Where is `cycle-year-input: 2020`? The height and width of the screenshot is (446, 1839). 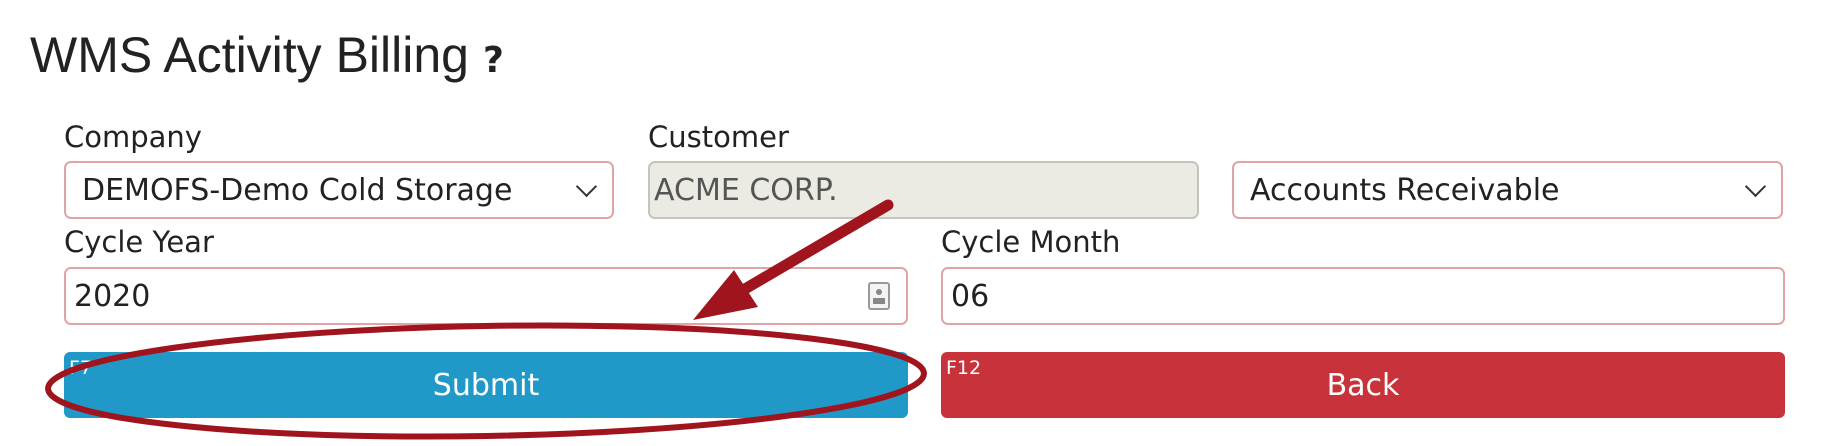
cycle-year-input: 2020 is located at coordinates (486, 296).